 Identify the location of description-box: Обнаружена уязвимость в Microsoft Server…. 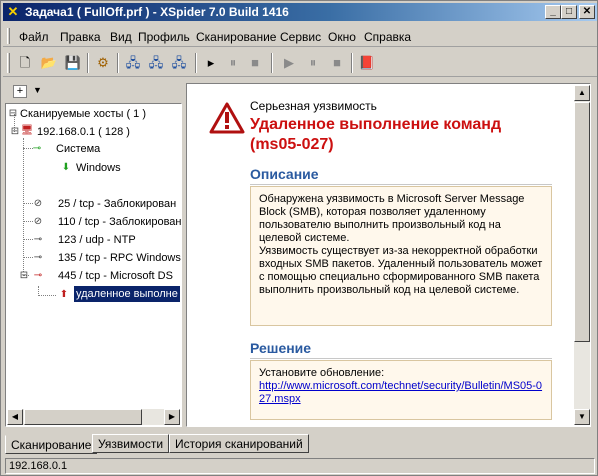
(401, 256).